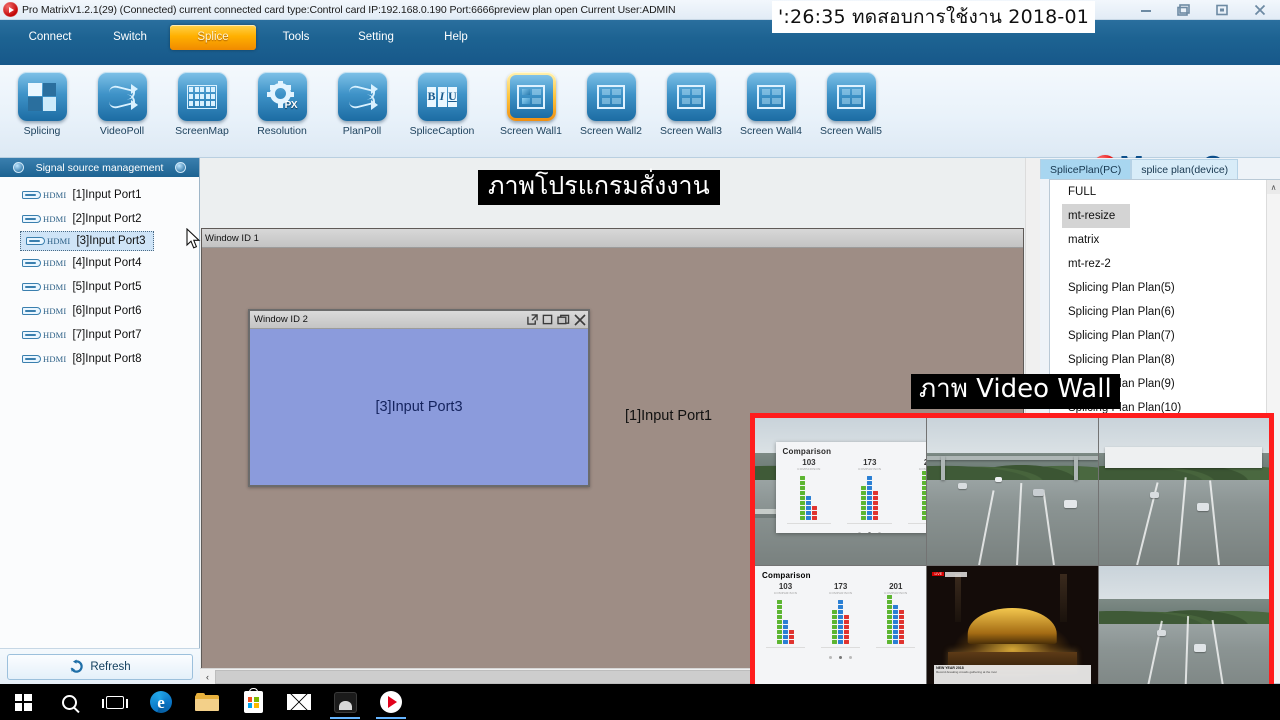  I want to click on close-icon, so click(580, 319).